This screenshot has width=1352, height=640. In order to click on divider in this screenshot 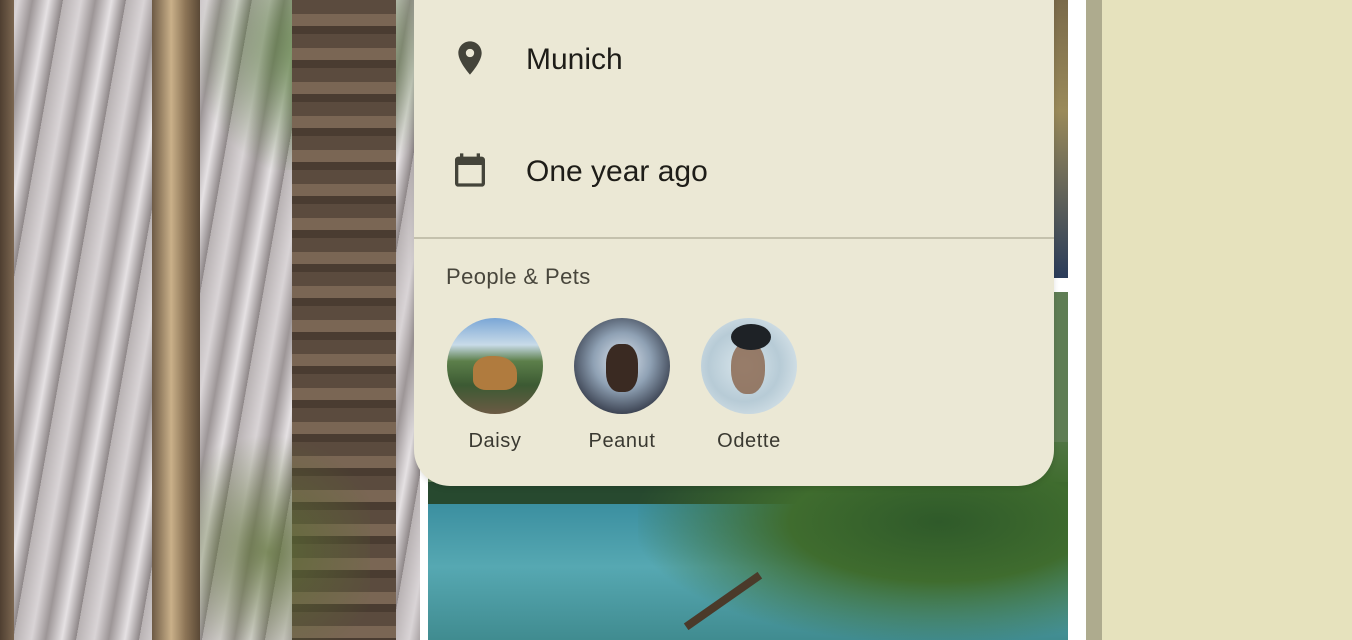, I will do `click(734, 238)`.